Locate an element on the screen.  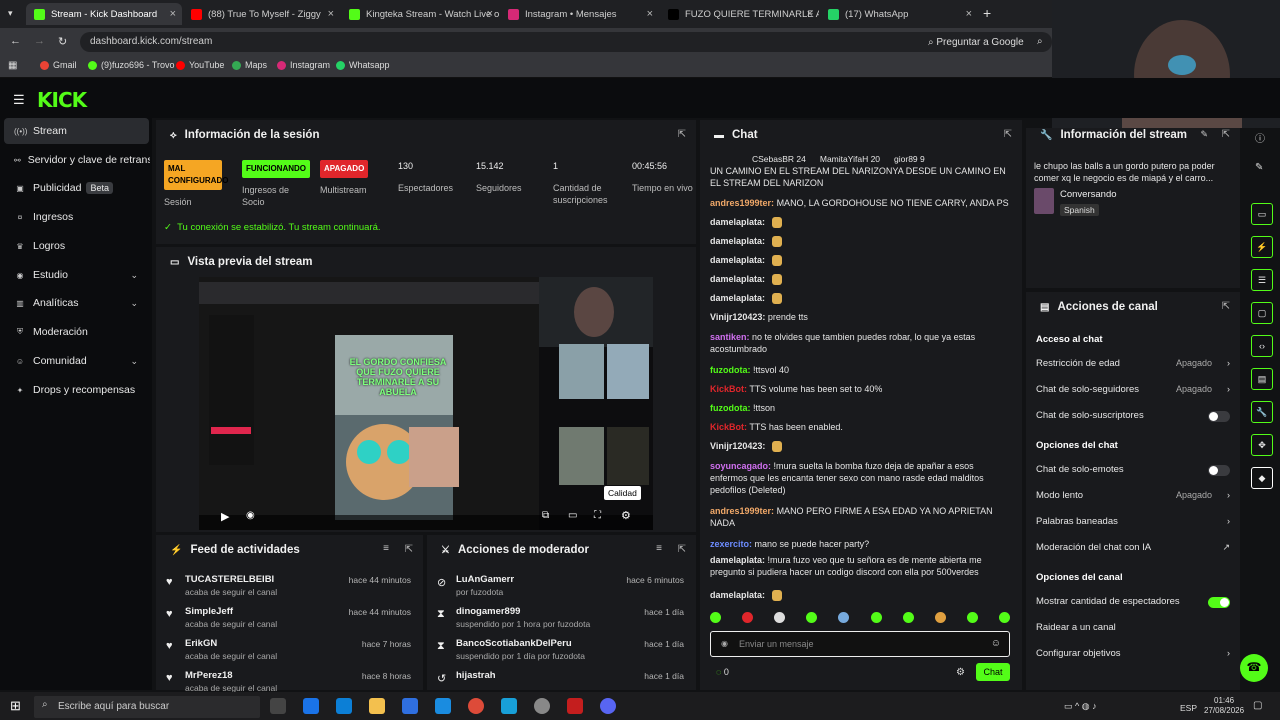
ask-google-button: ⌕ Preguntar a Google is located at coordinates (976, 42).